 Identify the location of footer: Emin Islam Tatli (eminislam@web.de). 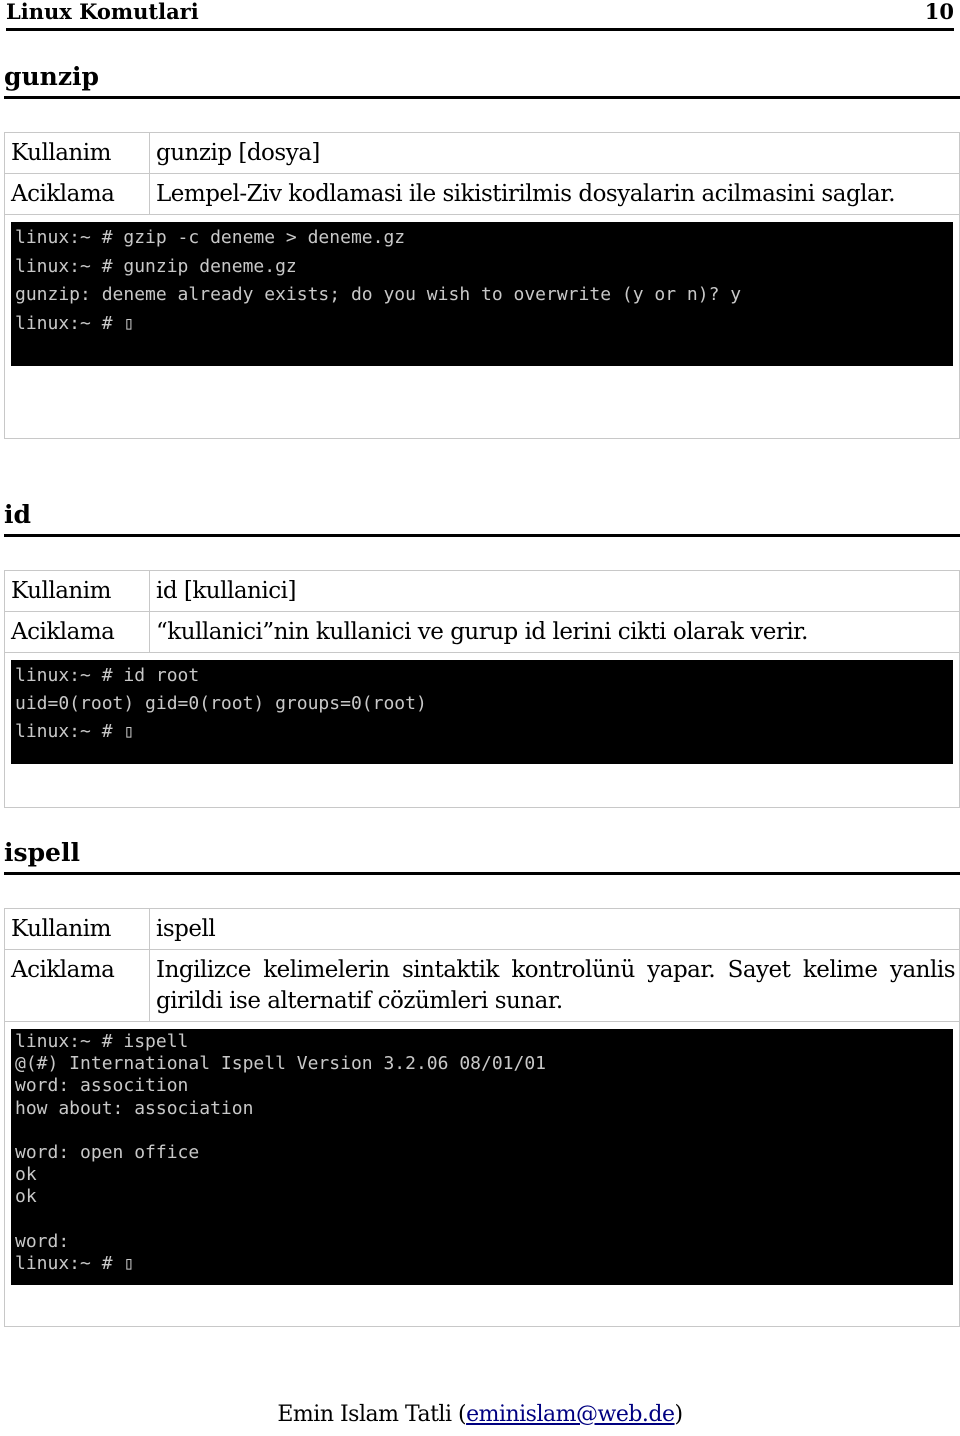
(480, 1414).